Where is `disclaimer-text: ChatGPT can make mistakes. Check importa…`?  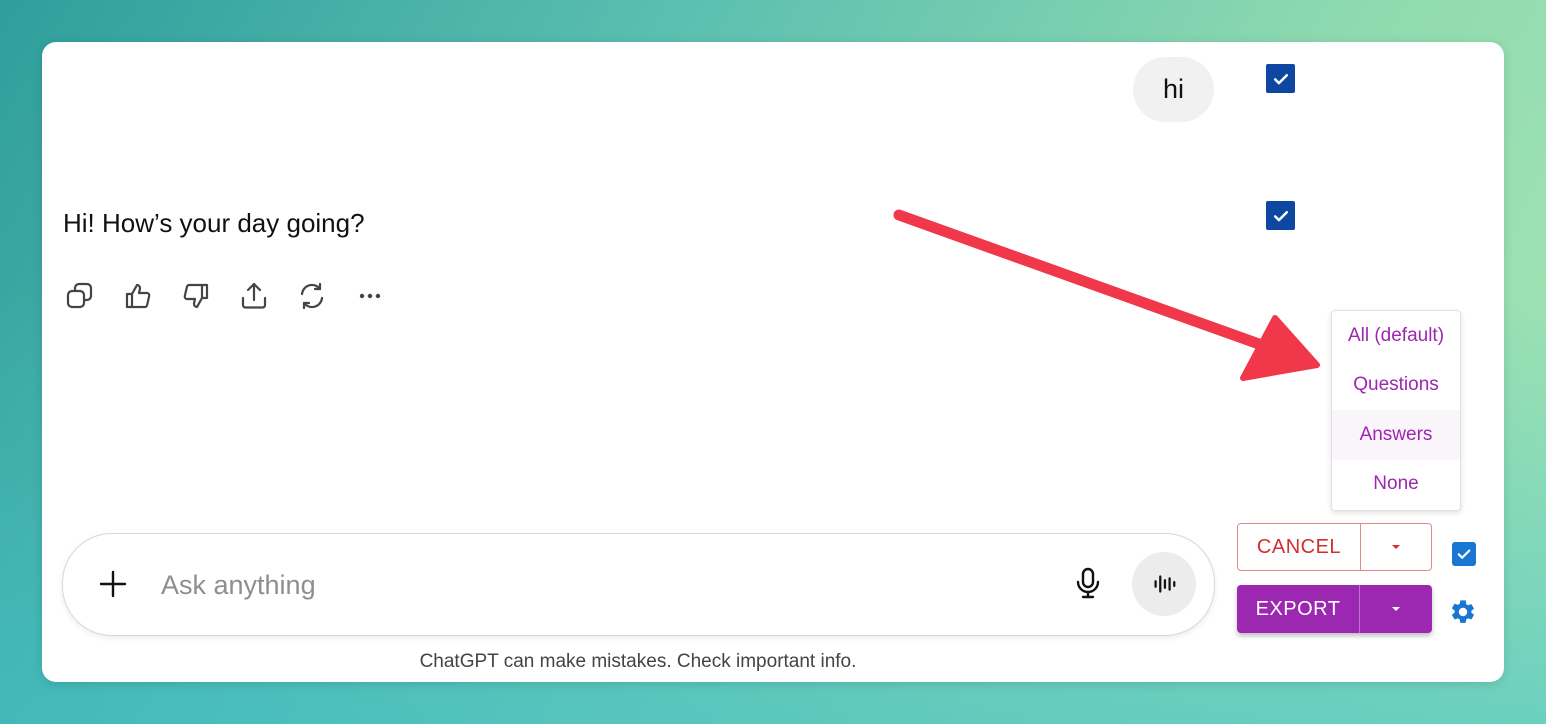
disclaimer-text: ChatGPT can make mistakes. Check importa… is located at coordinates (638, 661).